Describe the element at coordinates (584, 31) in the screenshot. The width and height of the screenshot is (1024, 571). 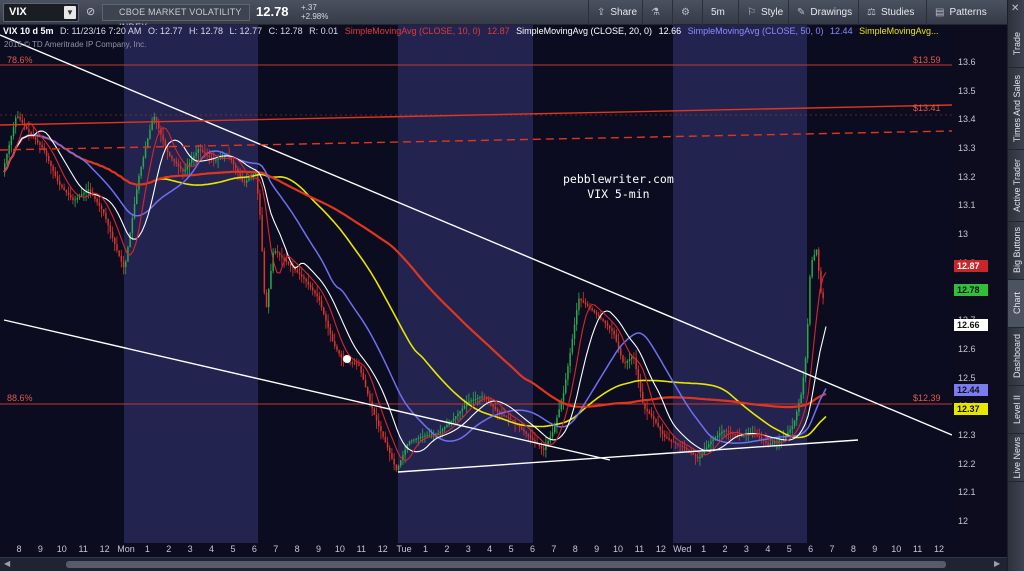
I see `sma20-label: SimpleMovingAvg (CLOSE, 20, 0)` at that location.